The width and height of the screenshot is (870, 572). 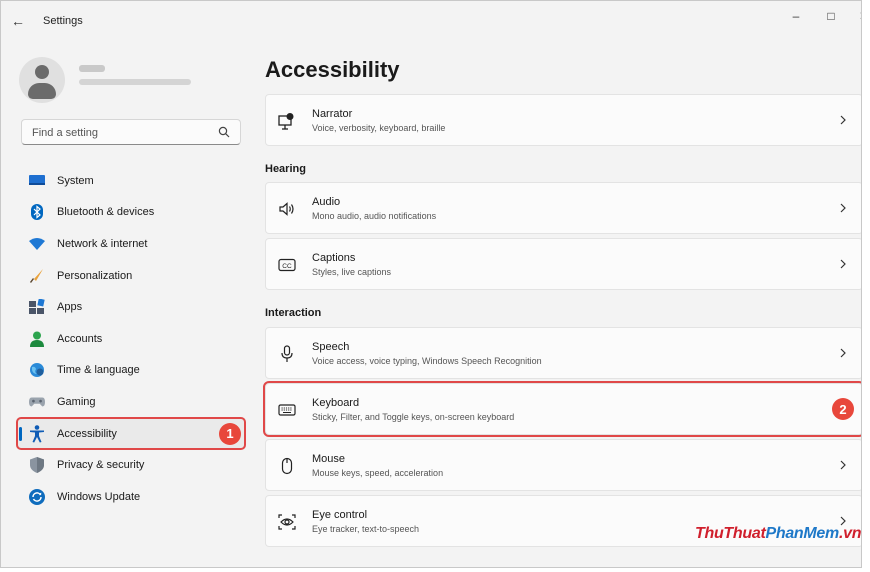 I want to click on sidebar-item-network: Network & internet, so click(x=131, y=244).